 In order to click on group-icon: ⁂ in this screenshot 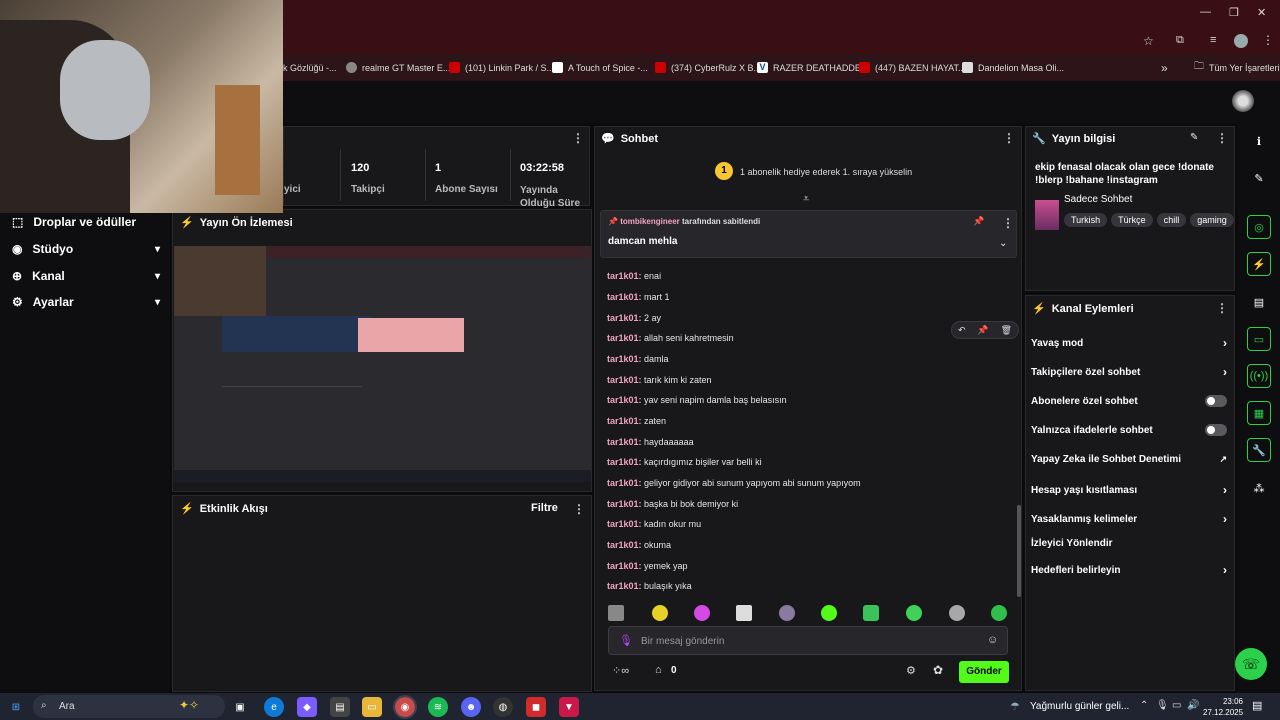, I will do `click(1259, 488)`.